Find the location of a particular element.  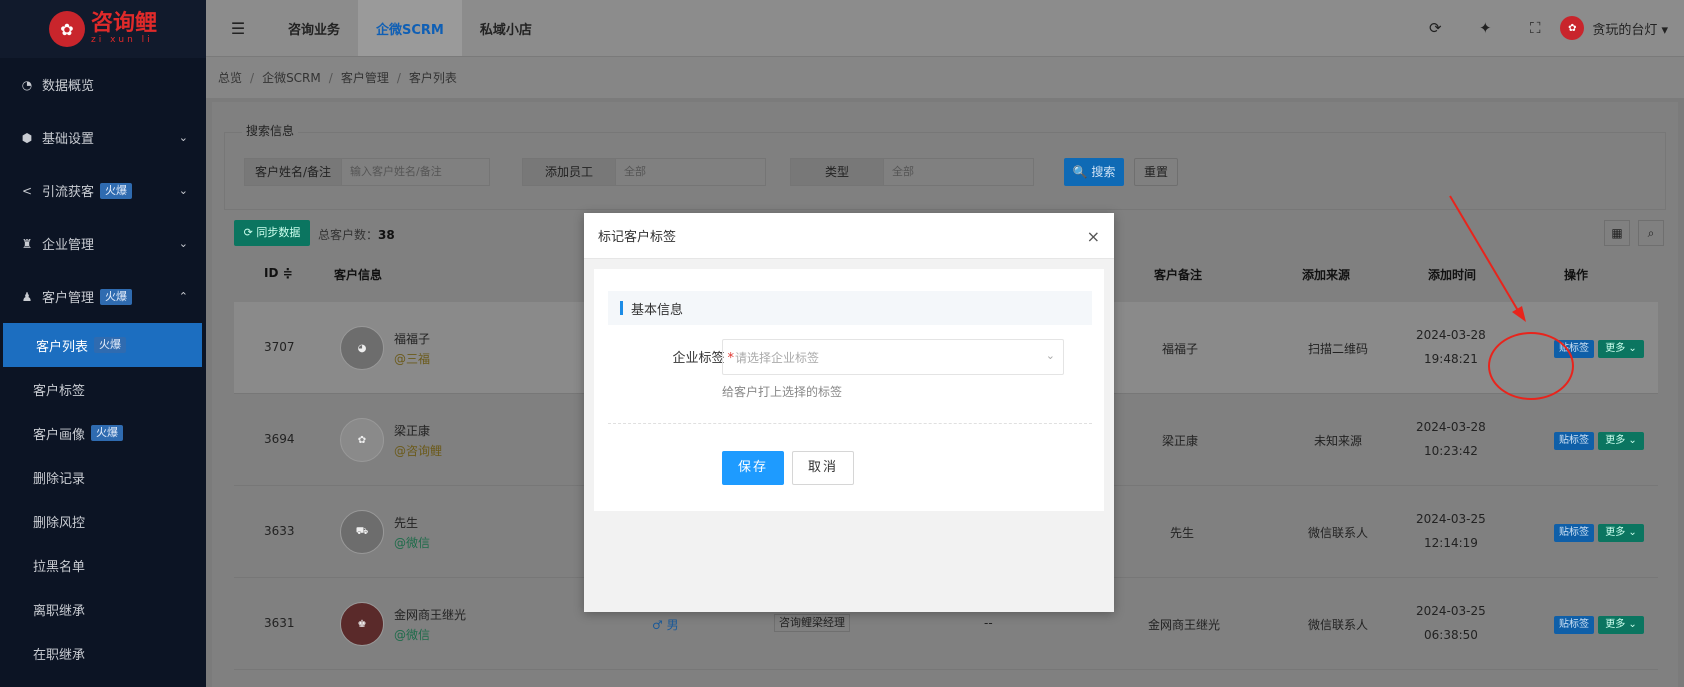

arrow-head is located at coordinates (1519, 314).